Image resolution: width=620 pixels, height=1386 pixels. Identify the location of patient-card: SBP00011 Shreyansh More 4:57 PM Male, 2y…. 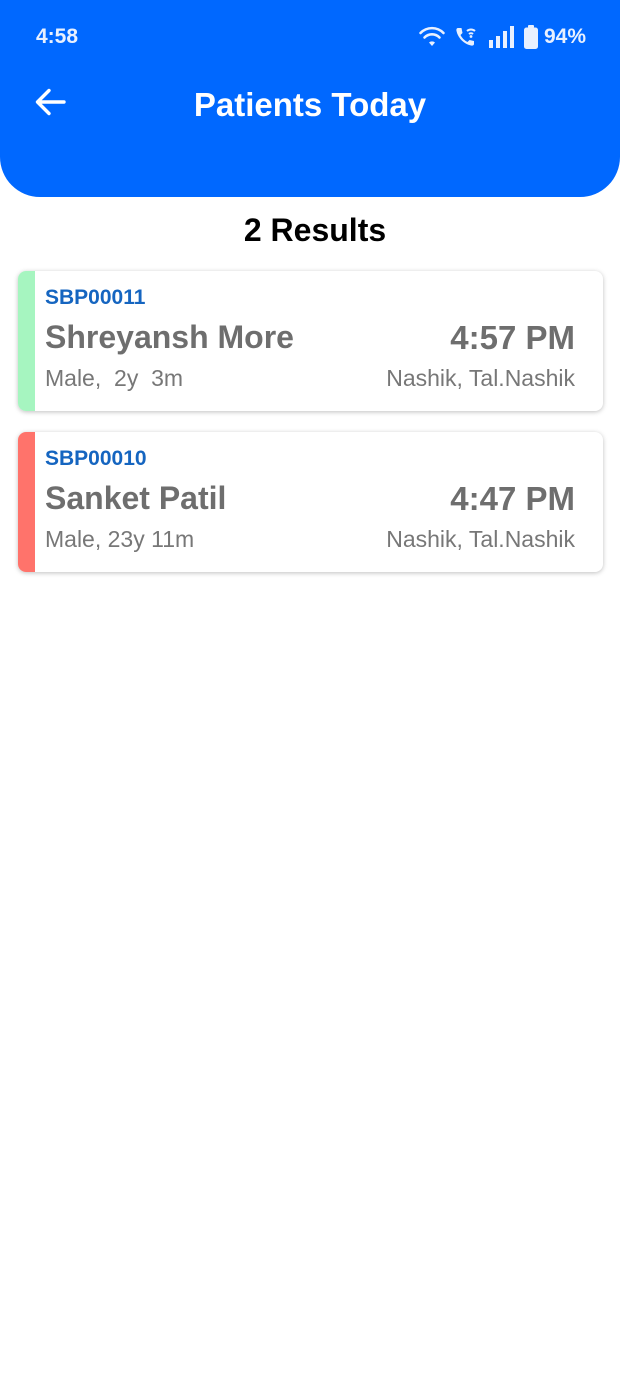
(310, 341).